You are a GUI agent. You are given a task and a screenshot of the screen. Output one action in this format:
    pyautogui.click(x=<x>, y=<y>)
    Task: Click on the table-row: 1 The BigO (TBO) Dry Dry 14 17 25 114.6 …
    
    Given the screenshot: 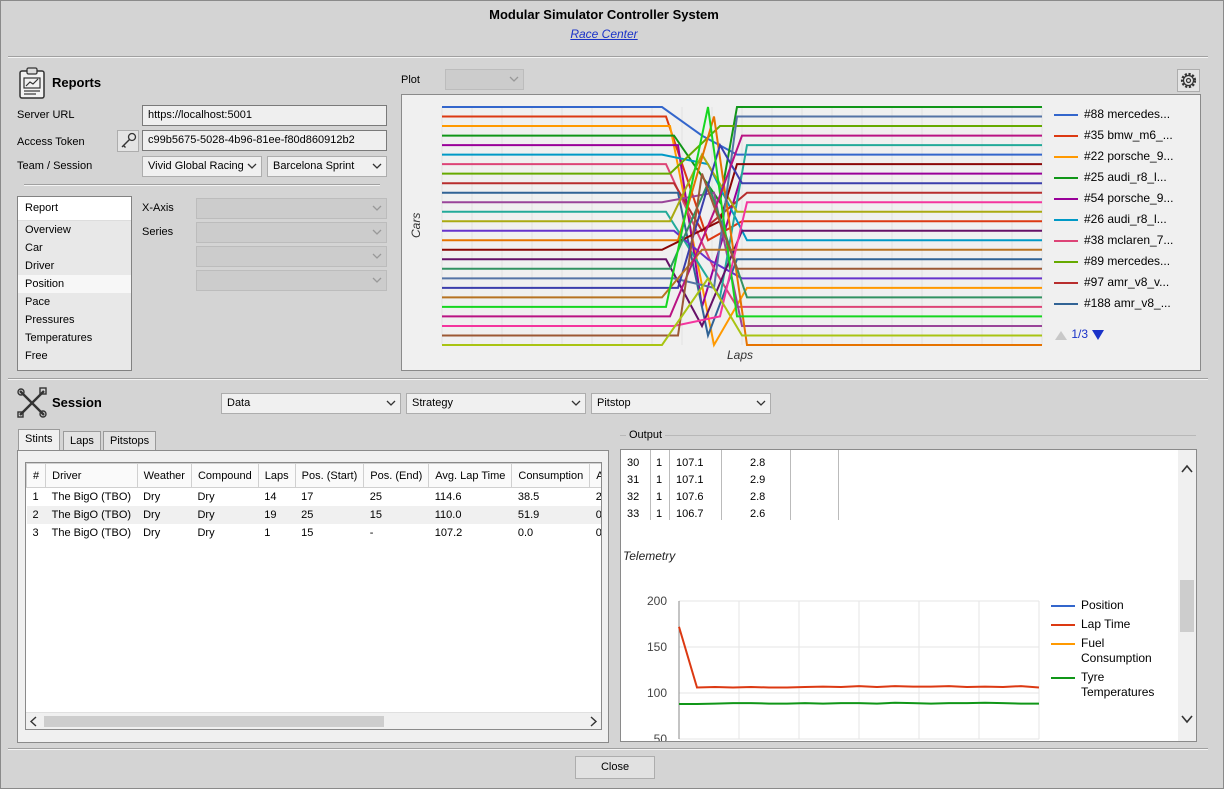 What is the action you would take?
    pyautogui.click(x=314, y=497)
    